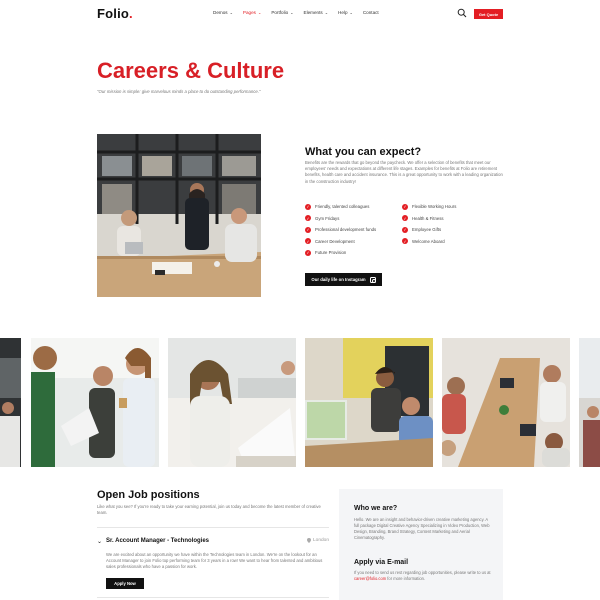  What do you see at coordinates (428, 218) in the screenshot?
I see `benefit-label: Health & Fitness` at bounding box center [428, 218].